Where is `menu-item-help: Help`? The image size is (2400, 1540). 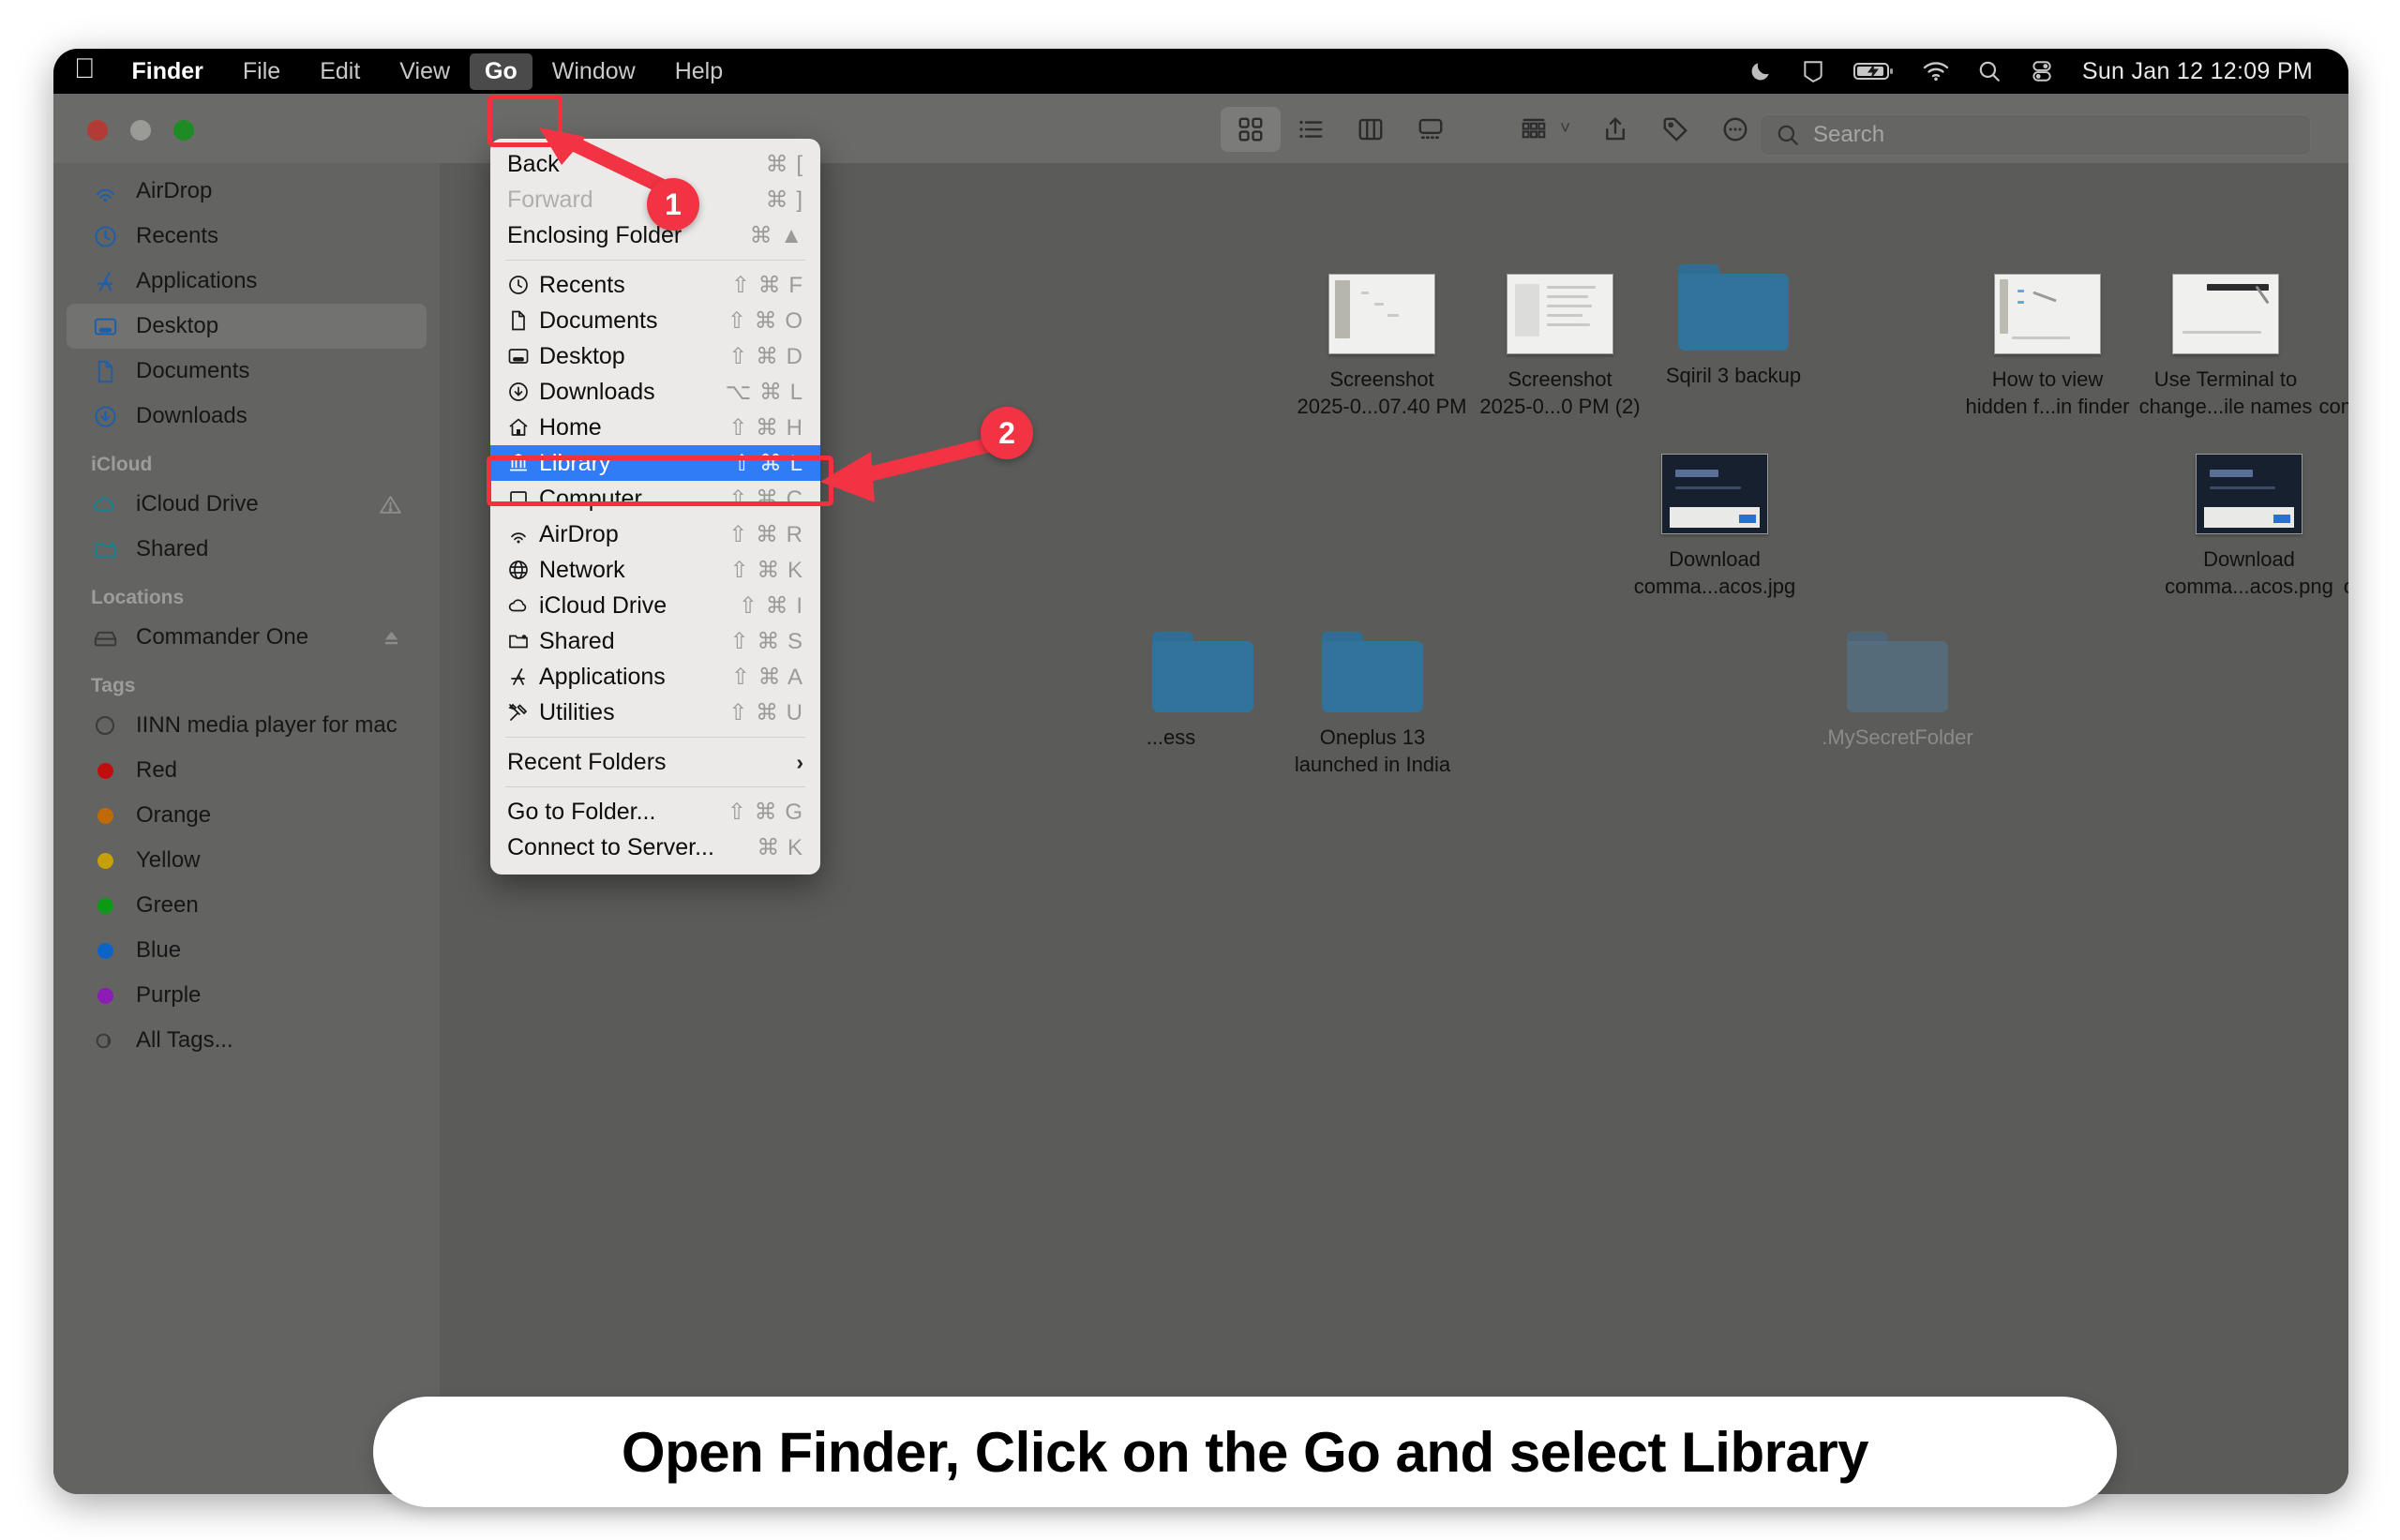 menu-item-help: Help is located at coordinates (698, 71).